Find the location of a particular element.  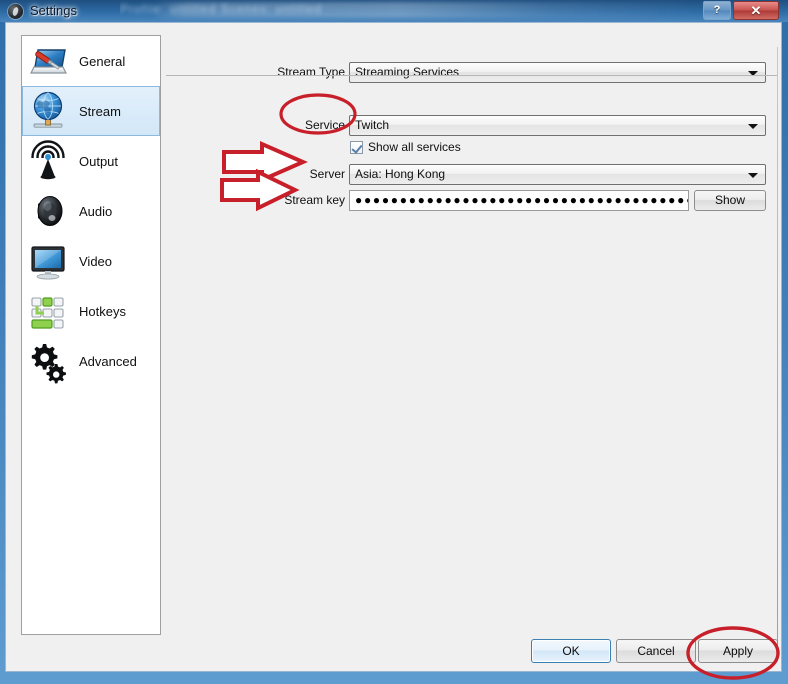

sidebar-item-advanced: Advanced is located at coordinates (91, 361).